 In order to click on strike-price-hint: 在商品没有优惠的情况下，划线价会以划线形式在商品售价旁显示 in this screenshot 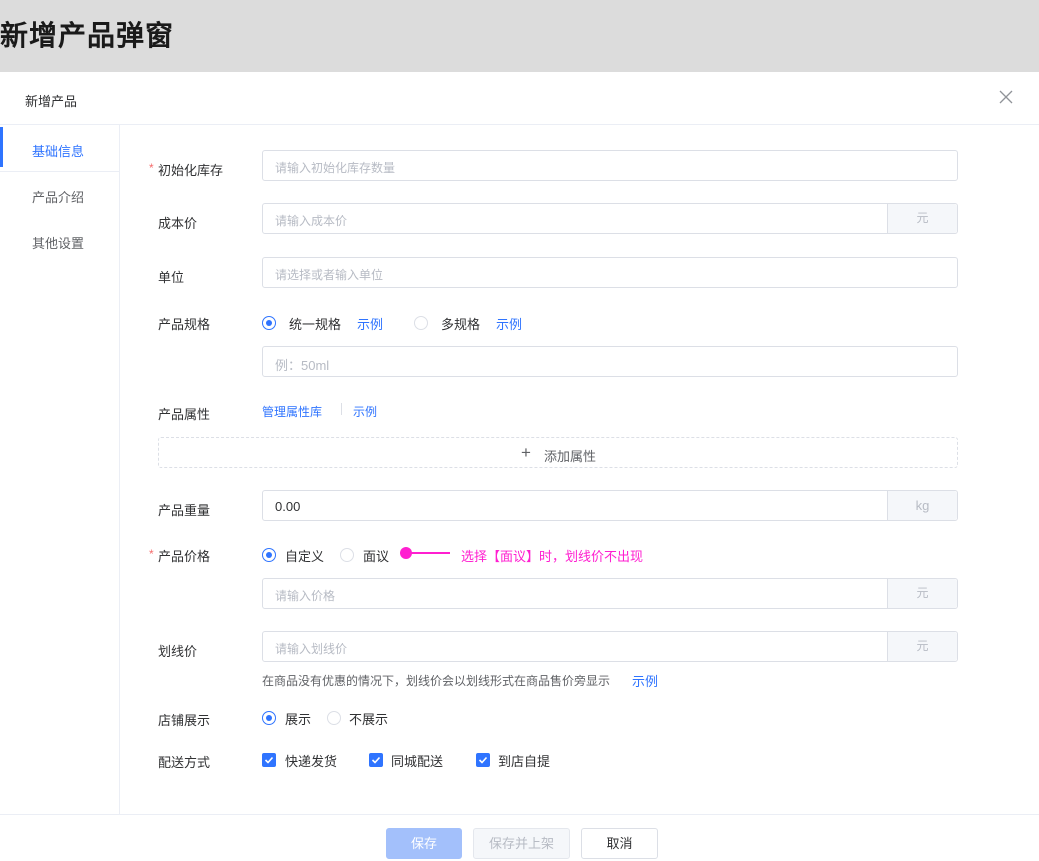, I will do `click(436, 681)`.